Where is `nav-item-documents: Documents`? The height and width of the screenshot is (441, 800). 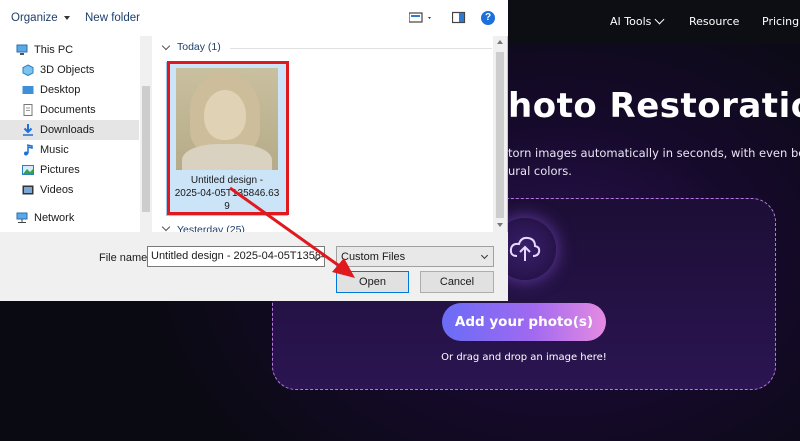
nav-item-documents: Documents is located at coordinates (69, 110).